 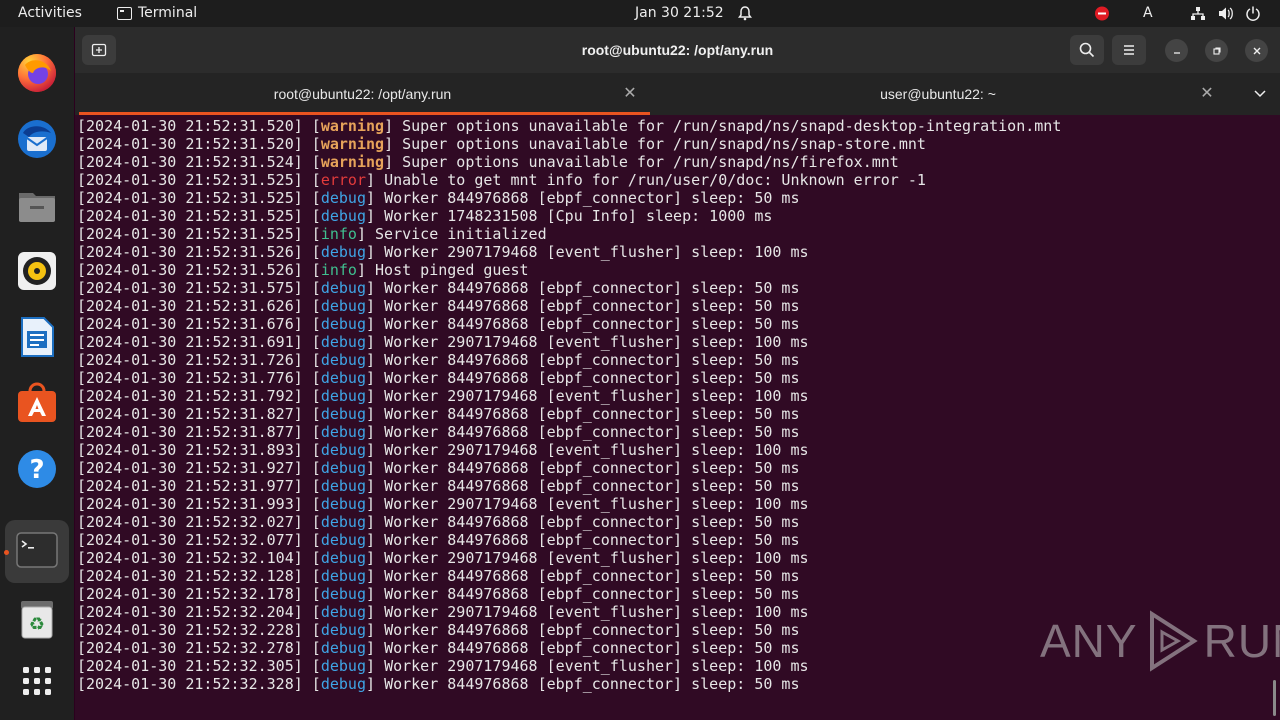 I want to click on thunderbird-icon, so click(x=37, y=139).